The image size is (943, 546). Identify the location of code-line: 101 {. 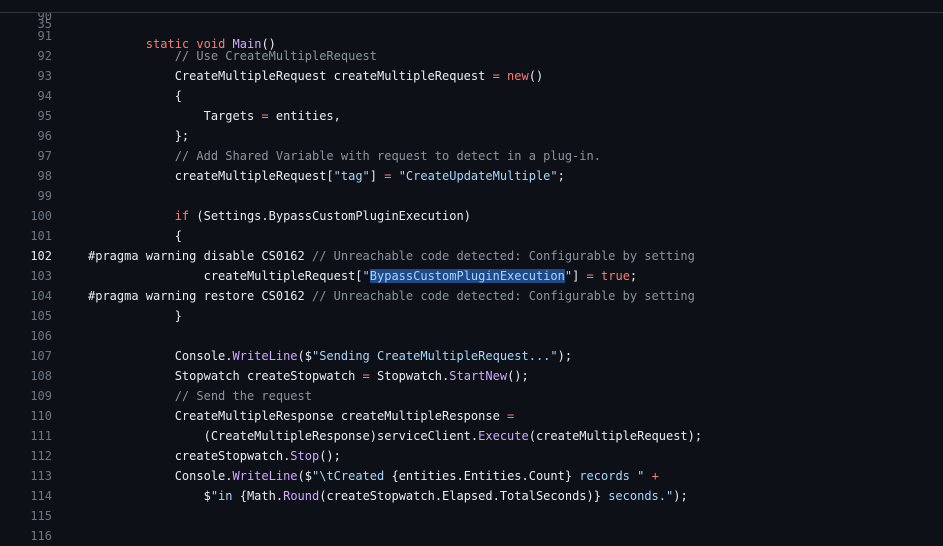
(471, 236).